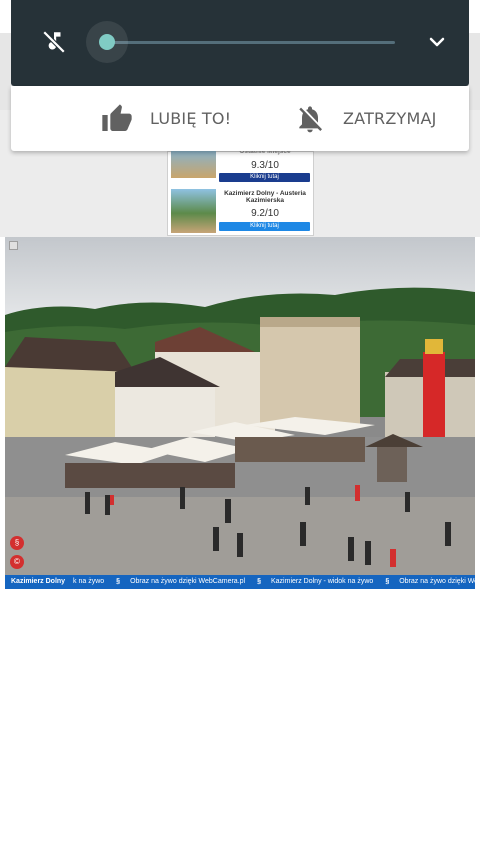  I want to click on ticker-text: Obraz na żywo dzięki WebCamera.pl, so click(188, 581).